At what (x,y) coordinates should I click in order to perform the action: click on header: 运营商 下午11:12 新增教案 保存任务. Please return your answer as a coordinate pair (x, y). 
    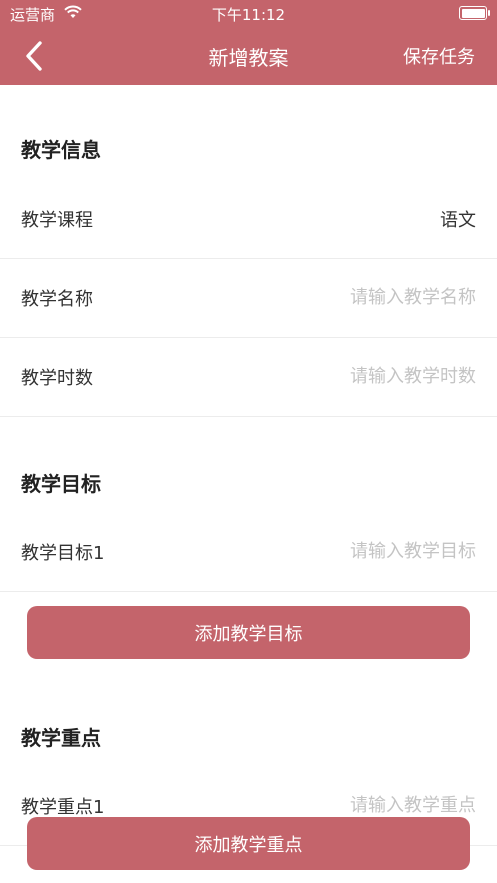
    Looking at the image, I should click on (248, 42).